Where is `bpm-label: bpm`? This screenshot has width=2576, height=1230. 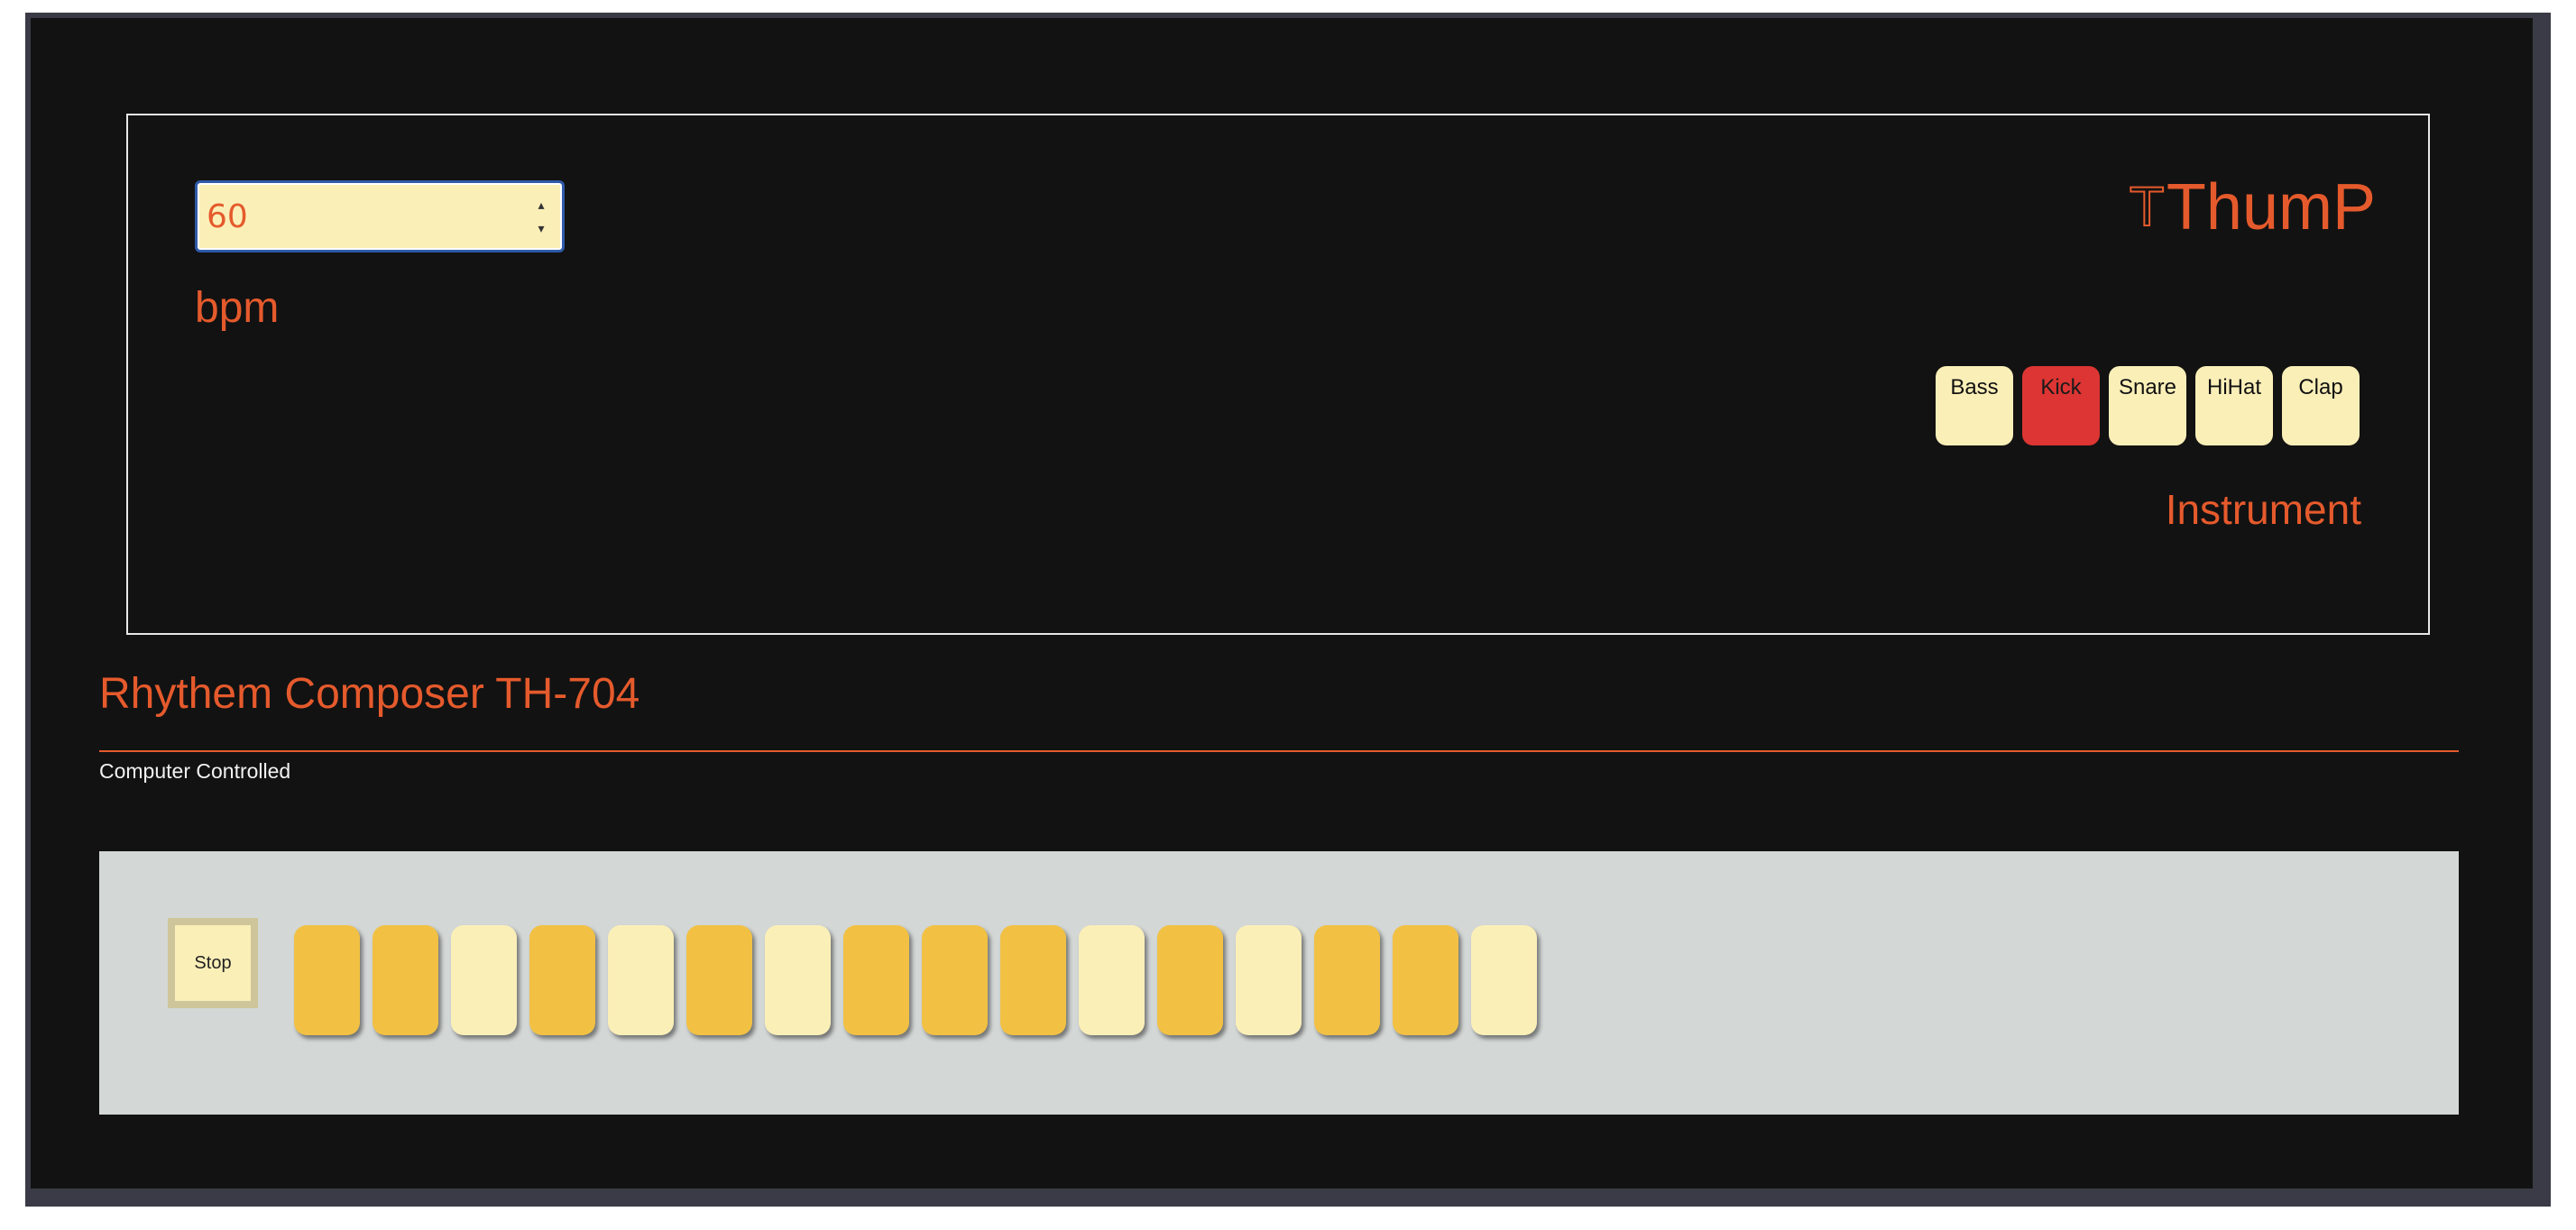
bpm-label: bpm is located at coordinates (238, 308).